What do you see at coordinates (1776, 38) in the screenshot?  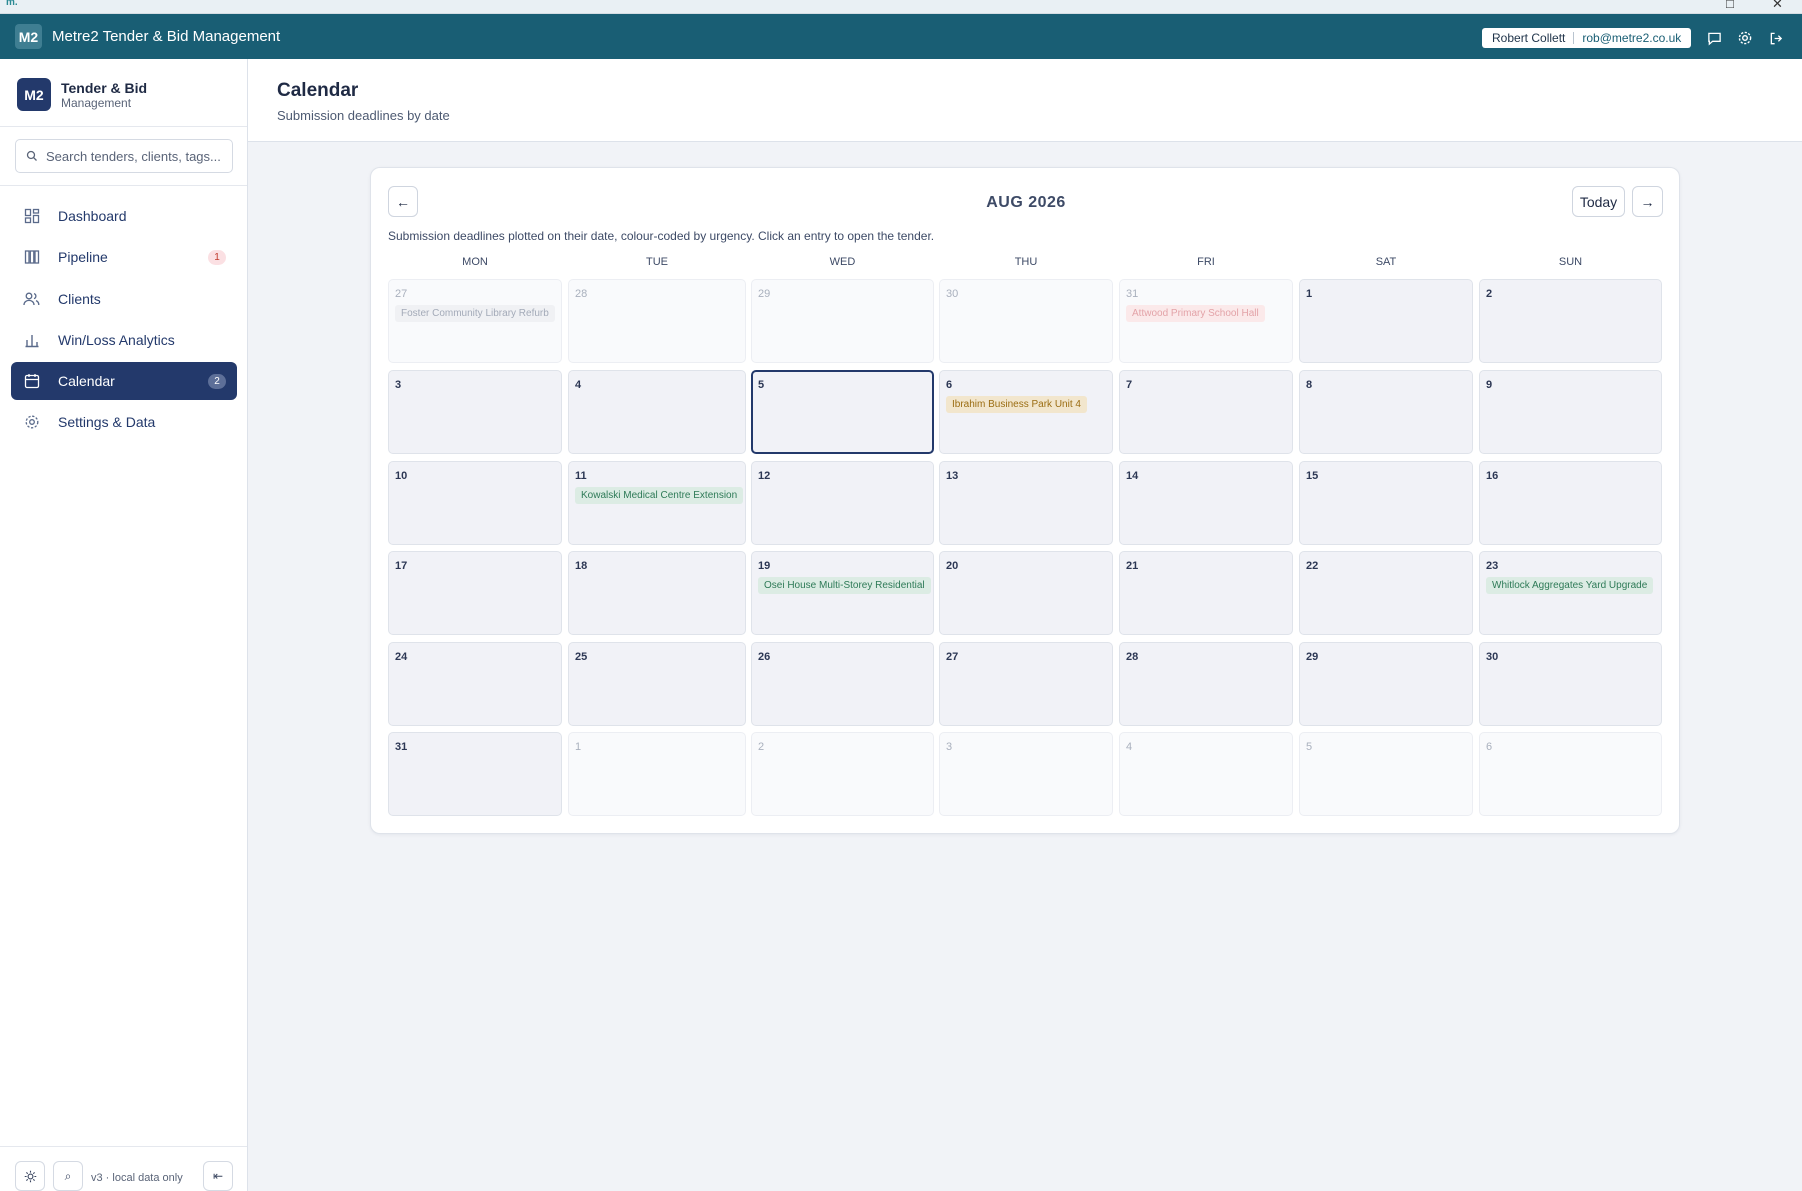 I see `logout-icon` at bounding box center [1776, 38].